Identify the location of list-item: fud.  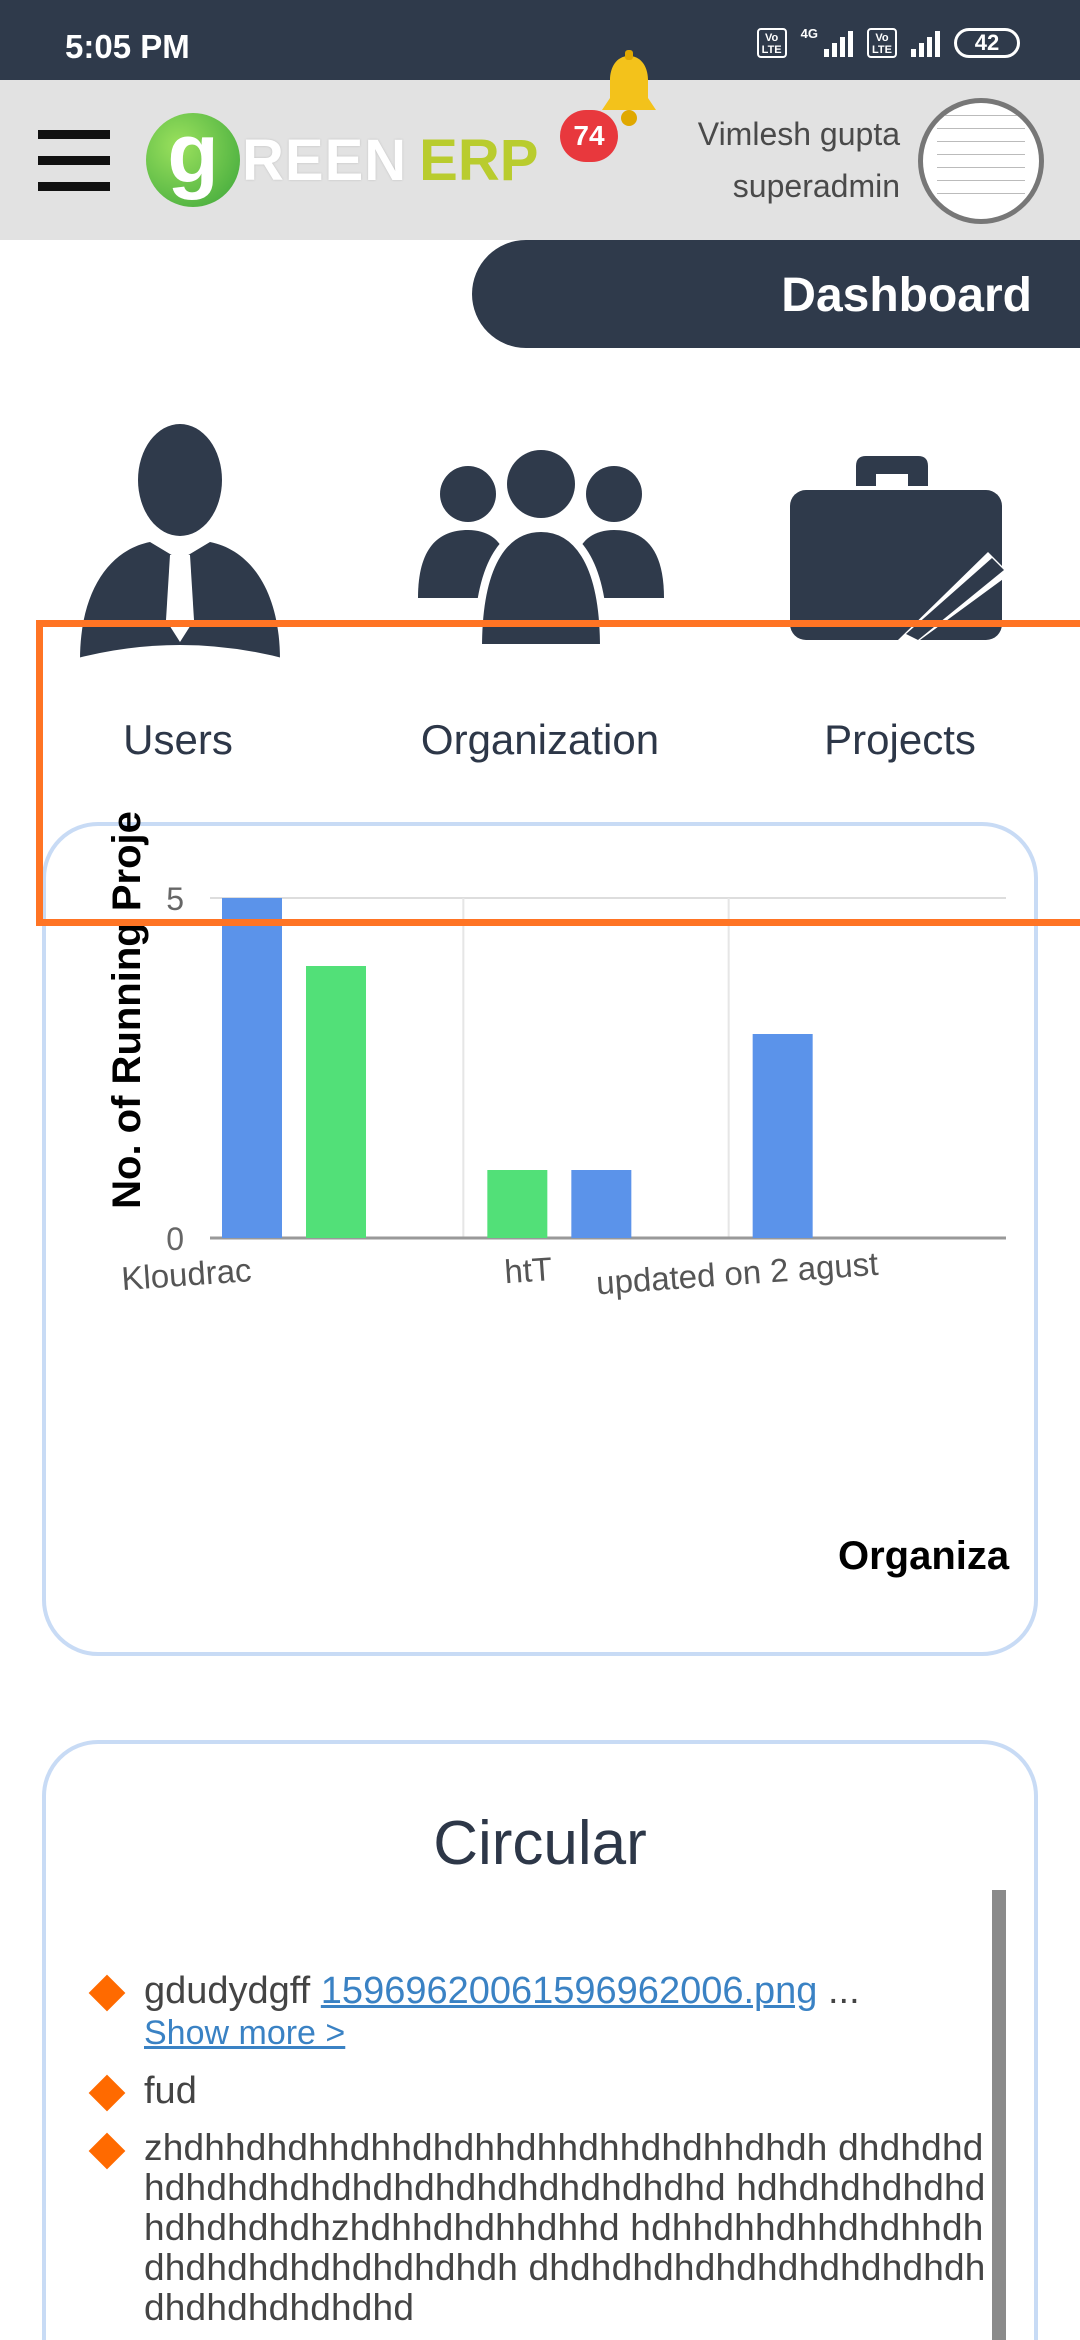
(539, 2091).